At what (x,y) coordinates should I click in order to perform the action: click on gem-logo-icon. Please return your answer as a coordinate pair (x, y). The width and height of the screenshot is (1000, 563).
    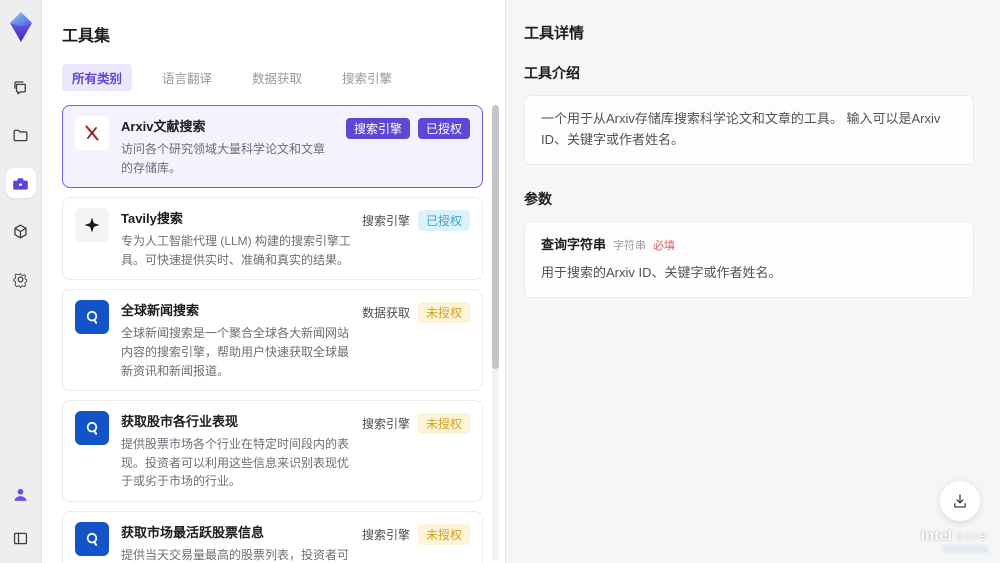
    Looking at the image, I should click on (20, 27).